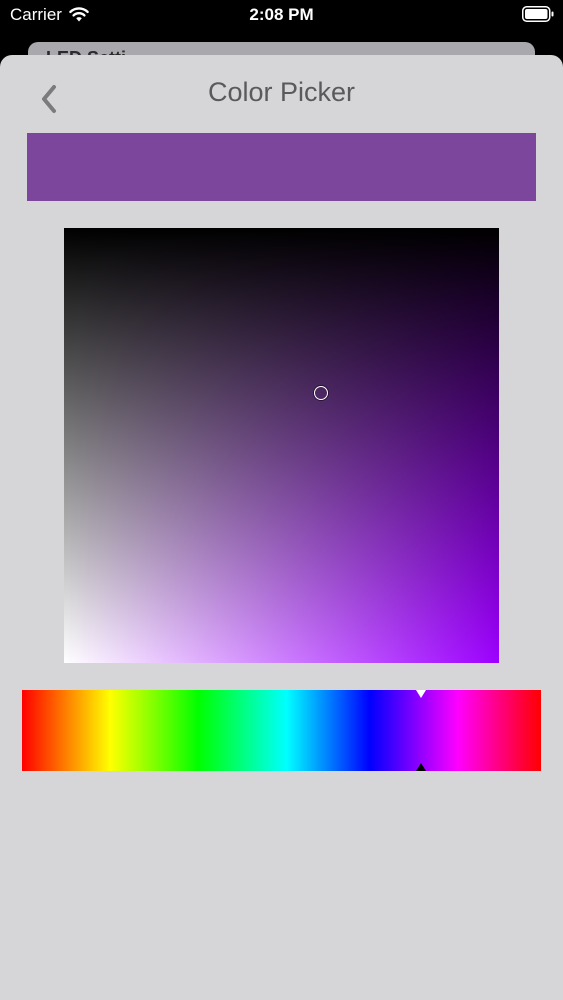  I want to click on page-title: Color Picker, so click(281, 92).